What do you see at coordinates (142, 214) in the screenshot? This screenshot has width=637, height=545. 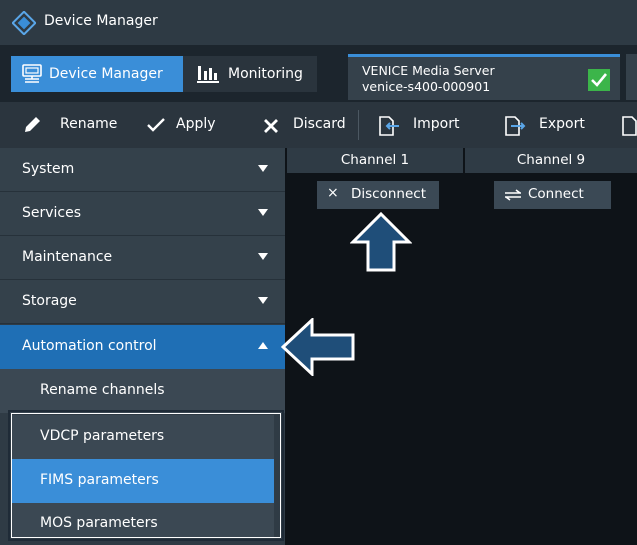 I see `sidebar-item-services: Services` at bounding box center [142, 214].